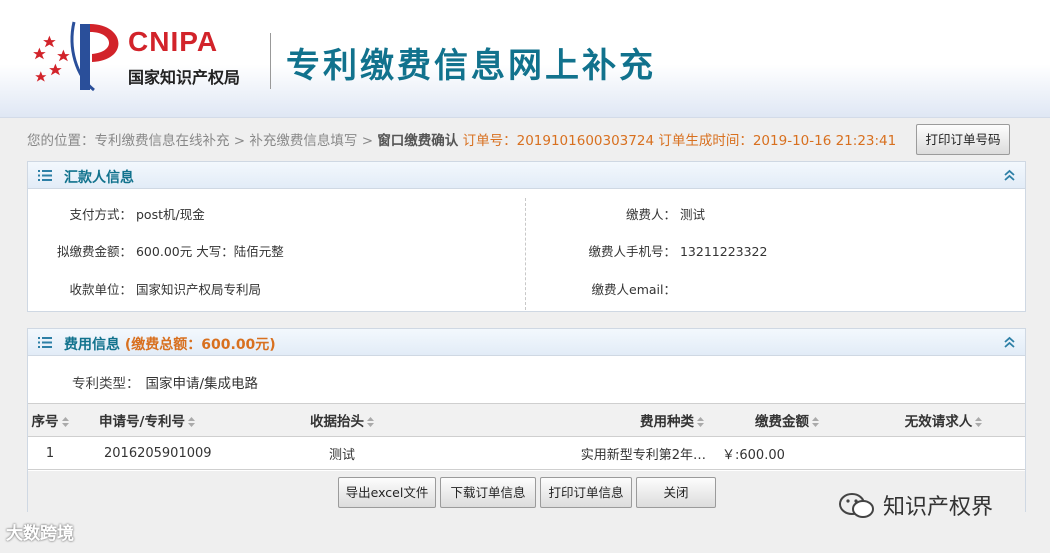  Describe the element at coordinates (342, 420) in the screenshot. I see `column-header: 收据抬头` at that location.